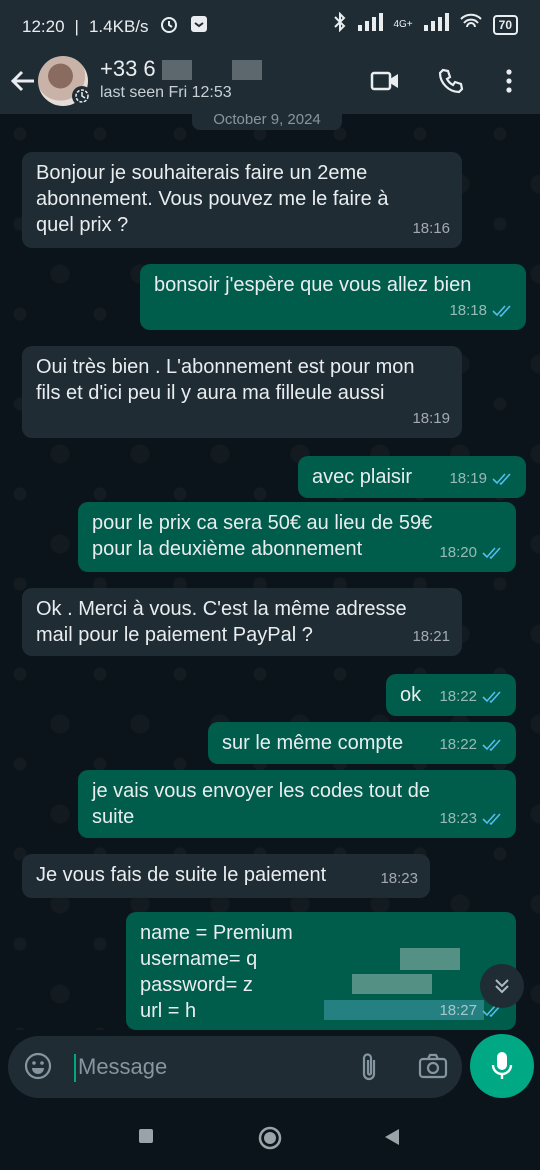 Image resolution: width=540 pixels, height=1170 pixels. What do you see at coordinates (166, 92) in the screenshot?
I see `last-seen: last seen Fri 12:53` at bounding box center [166, 92].